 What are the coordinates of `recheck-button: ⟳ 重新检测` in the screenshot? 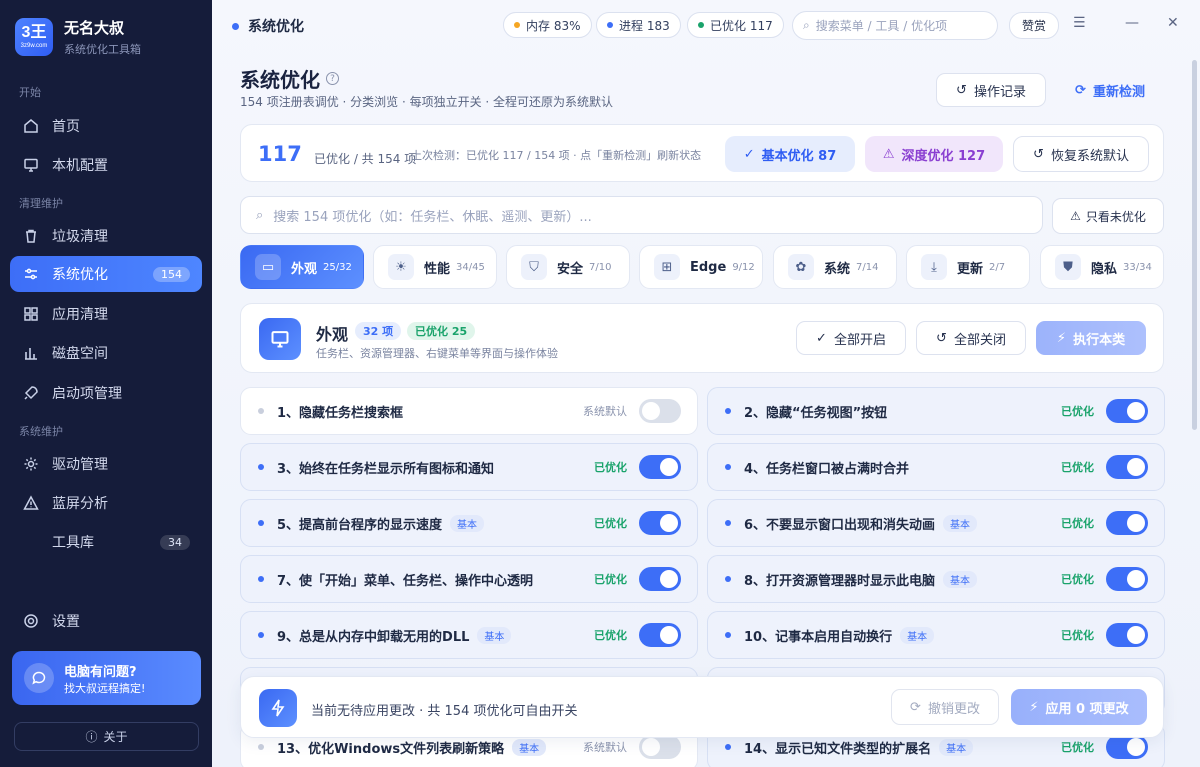 It's located at (1110, 90).